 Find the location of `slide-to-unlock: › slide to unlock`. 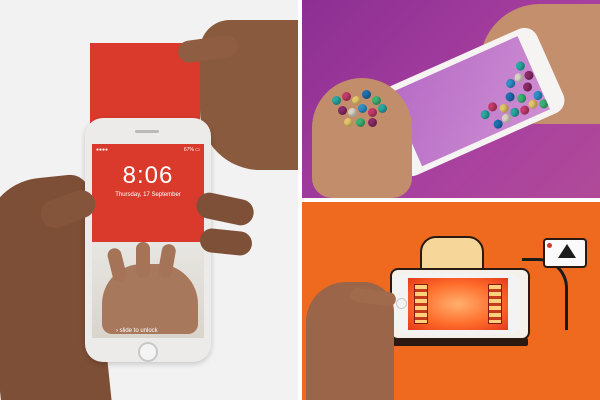

slide-to-unlock: › slide to unlock is located at coordinates (137, 331).